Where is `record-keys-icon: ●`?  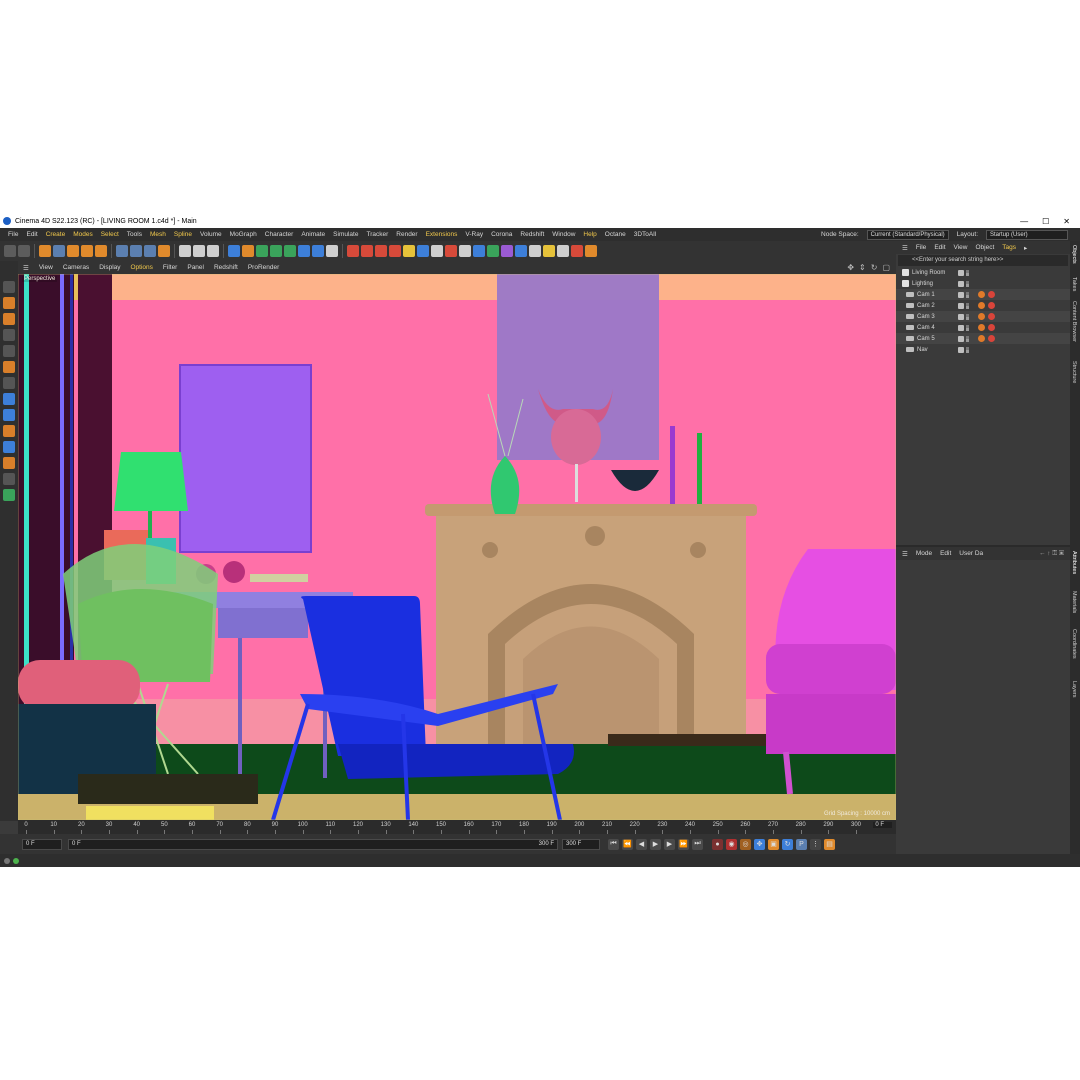
record-keys-icon: ● is located at coordinates (717, 844).